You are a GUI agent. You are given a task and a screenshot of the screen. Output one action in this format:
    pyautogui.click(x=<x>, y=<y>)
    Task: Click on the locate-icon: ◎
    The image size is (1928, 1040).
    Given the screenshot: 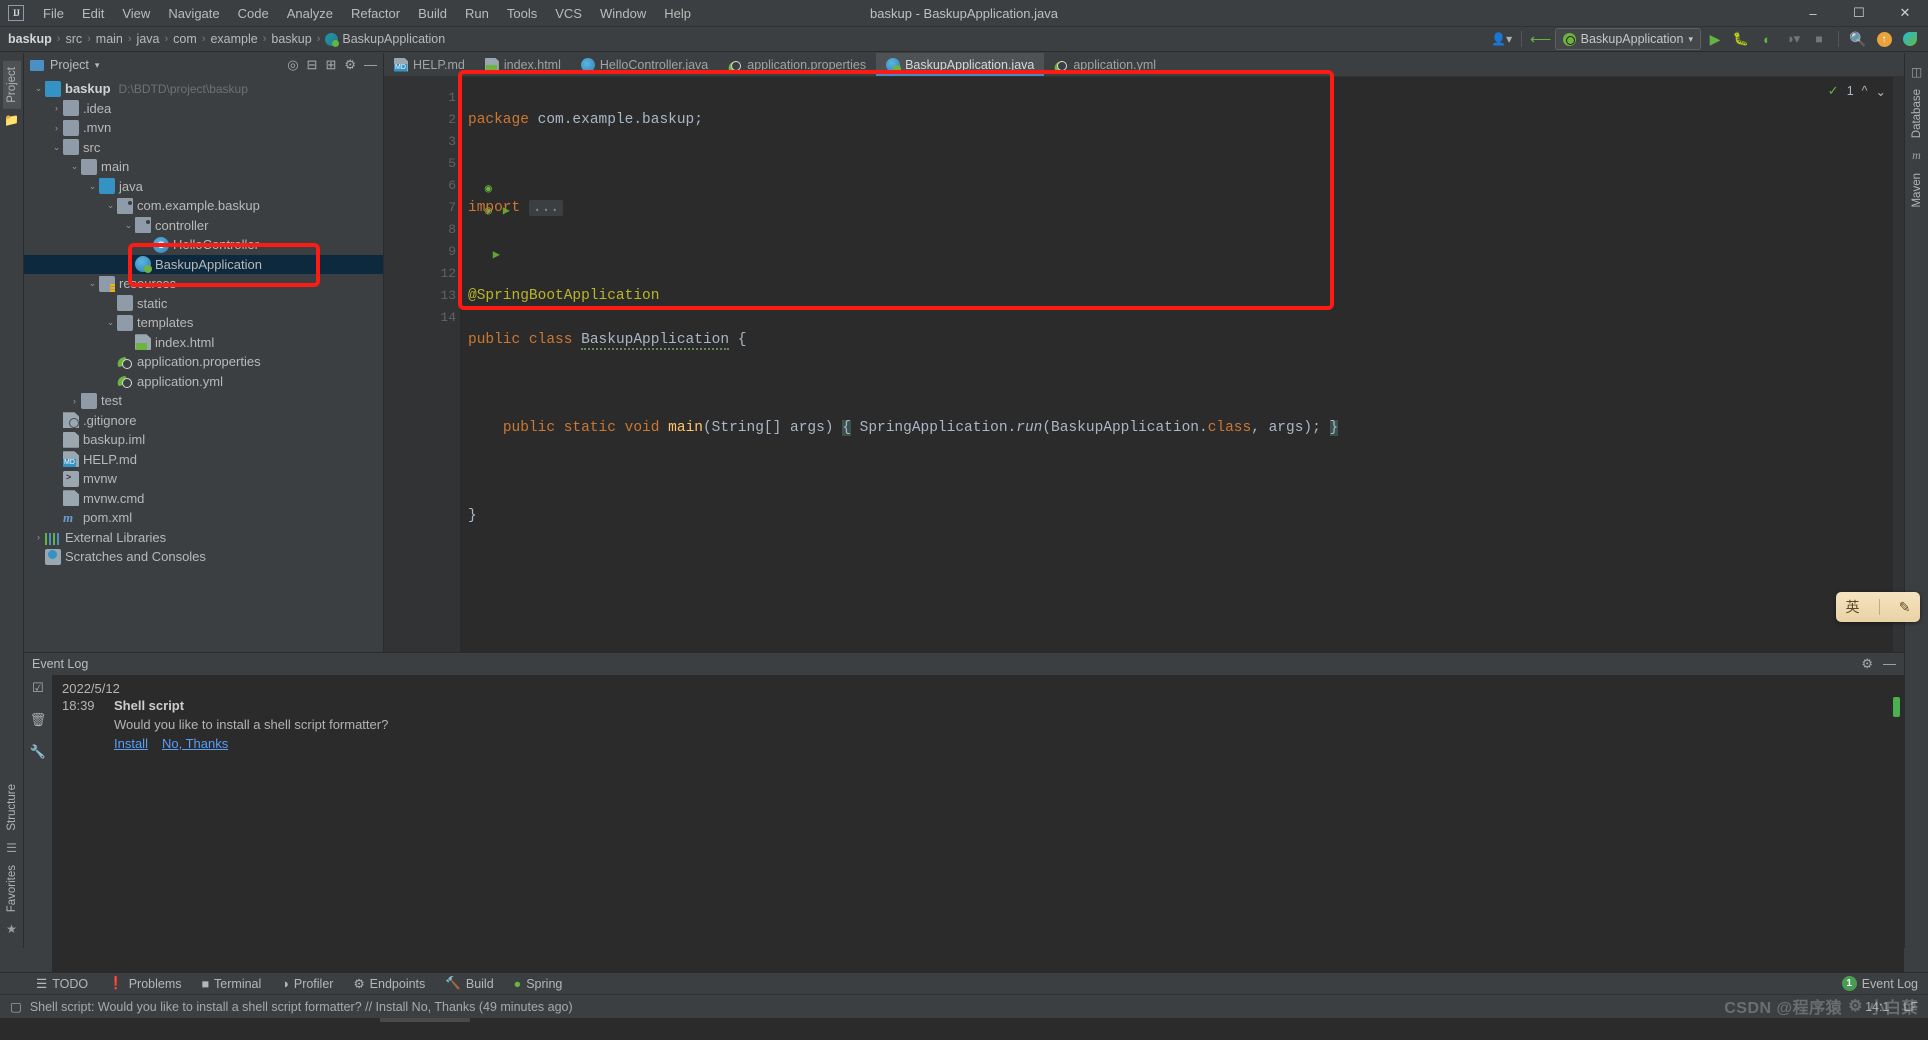 What is the action you would take?
    pyautogui.click(x=292, y=65)
    